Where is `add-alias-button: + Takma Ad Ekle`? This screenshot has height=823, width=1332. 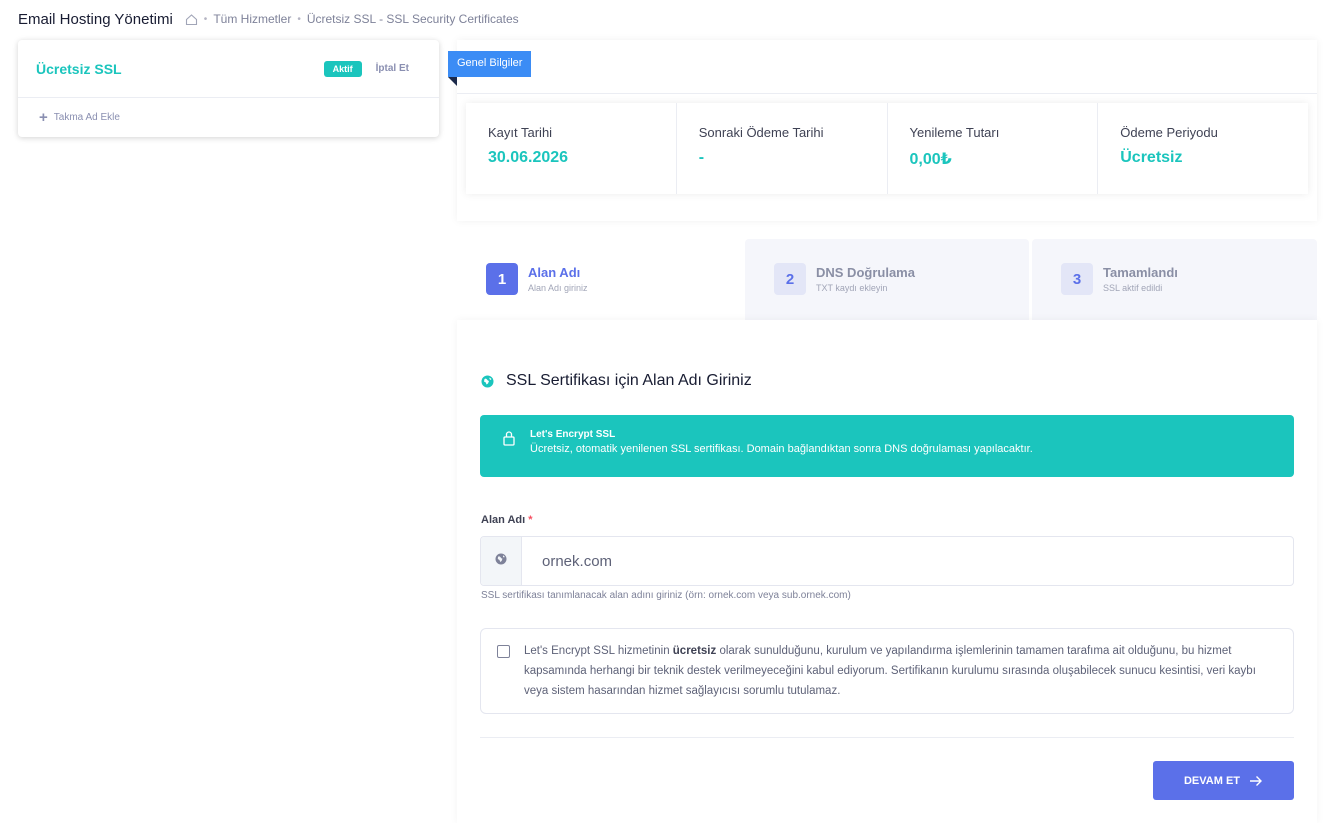
add-alias-button: + Takma Ad Ekle is located at coordinates (228, 117).